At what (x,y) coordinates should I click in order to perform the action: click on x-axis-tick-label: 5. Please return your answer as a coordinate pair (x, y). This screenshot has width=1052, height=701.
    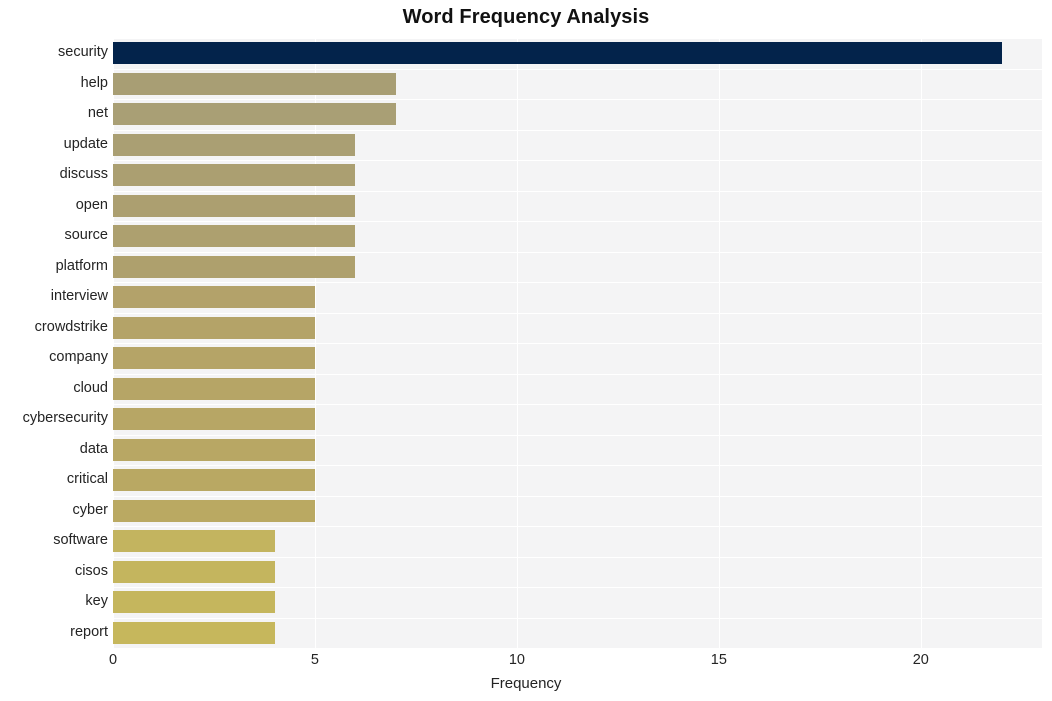
    Looking at the image, I should click on (314, 660).